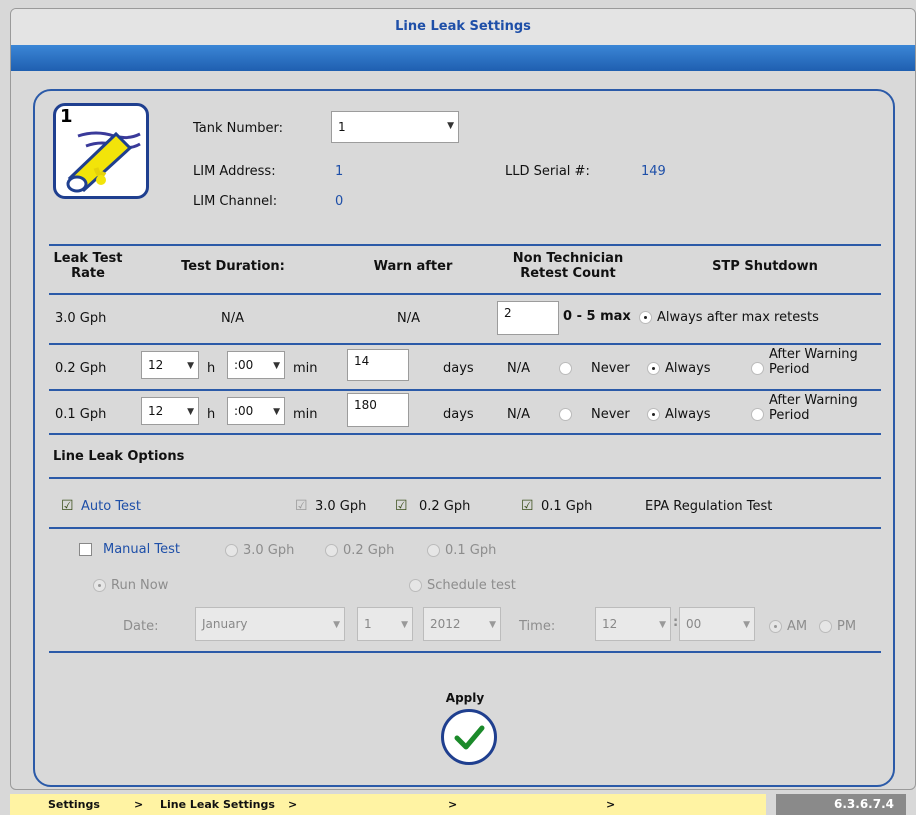 The image size is (916, 815). I want to click on warn-days-input-0-1: 180, so click(378, 410).